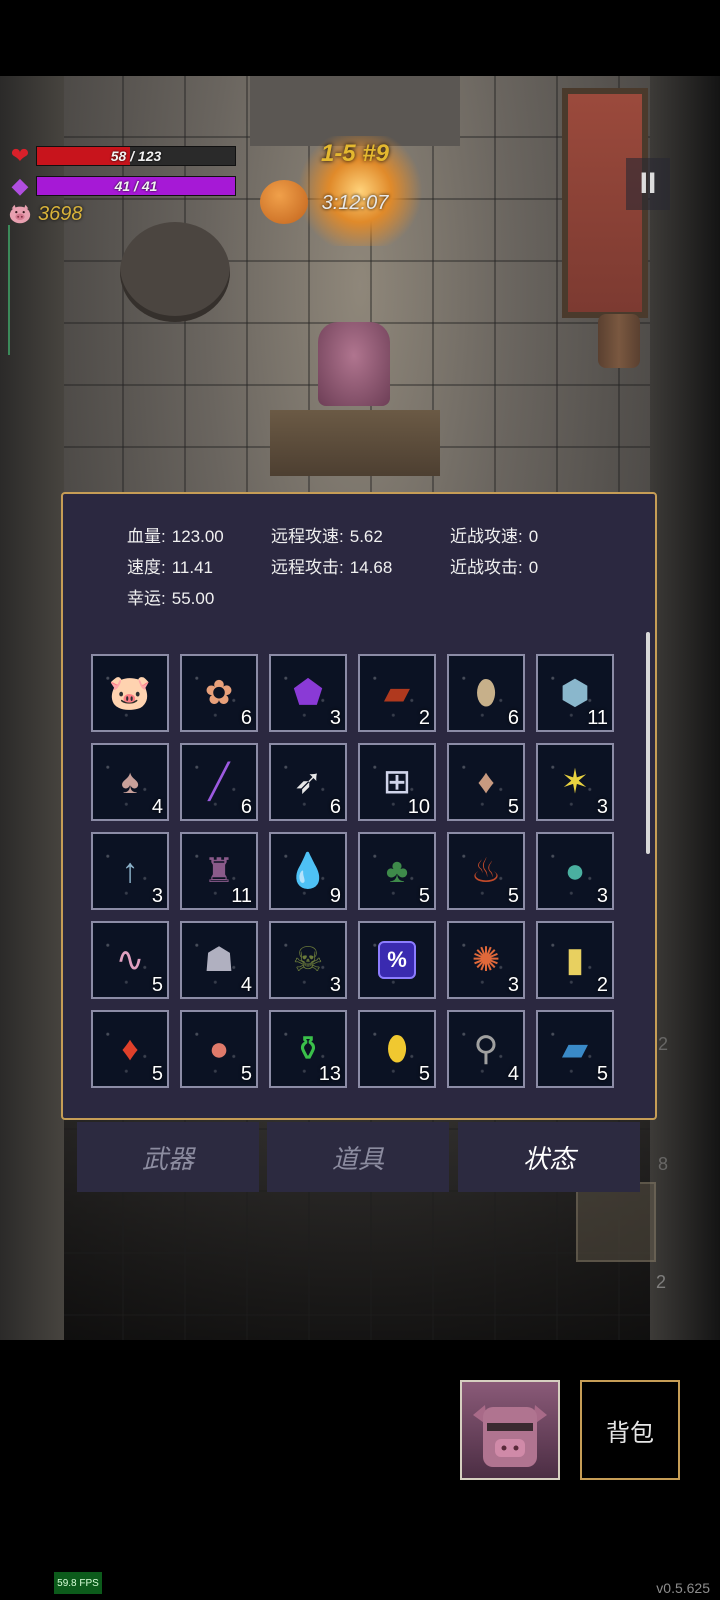 The image size is (720, 1600). I want to click on backpack-button: 背包, so click(630, 1430).